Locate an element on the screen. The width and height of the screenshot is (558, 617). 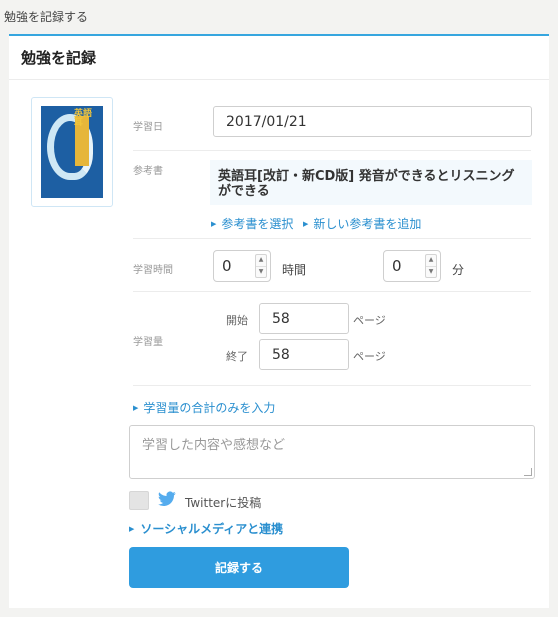
end-label: 終了 is located at coordinates (237, 356).